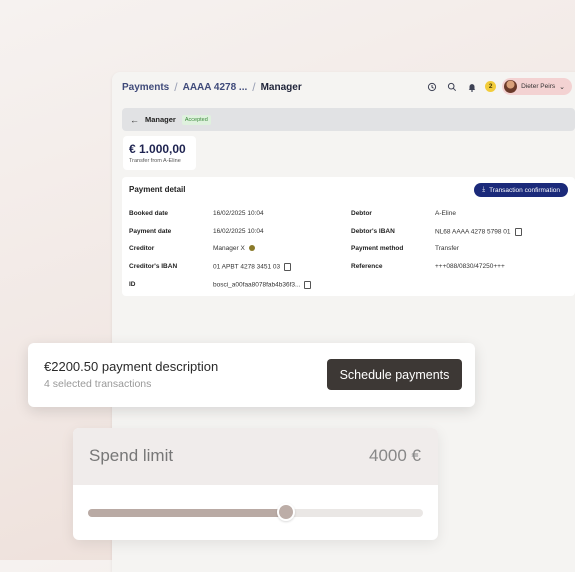 This screenshot has height=572, width=575. What do you see at coordinates (395, 455) in the screenshot?
I see `spend-limit-value: 4000 €` at bounding box center [395, 455].